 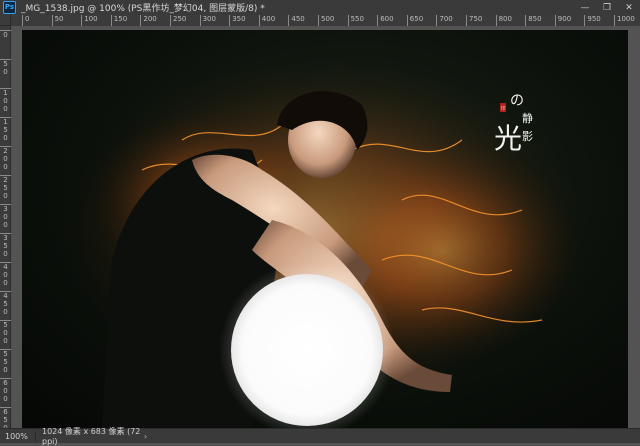 I want to click on status-menu-arrow: ›, so click(x=145, y=436).